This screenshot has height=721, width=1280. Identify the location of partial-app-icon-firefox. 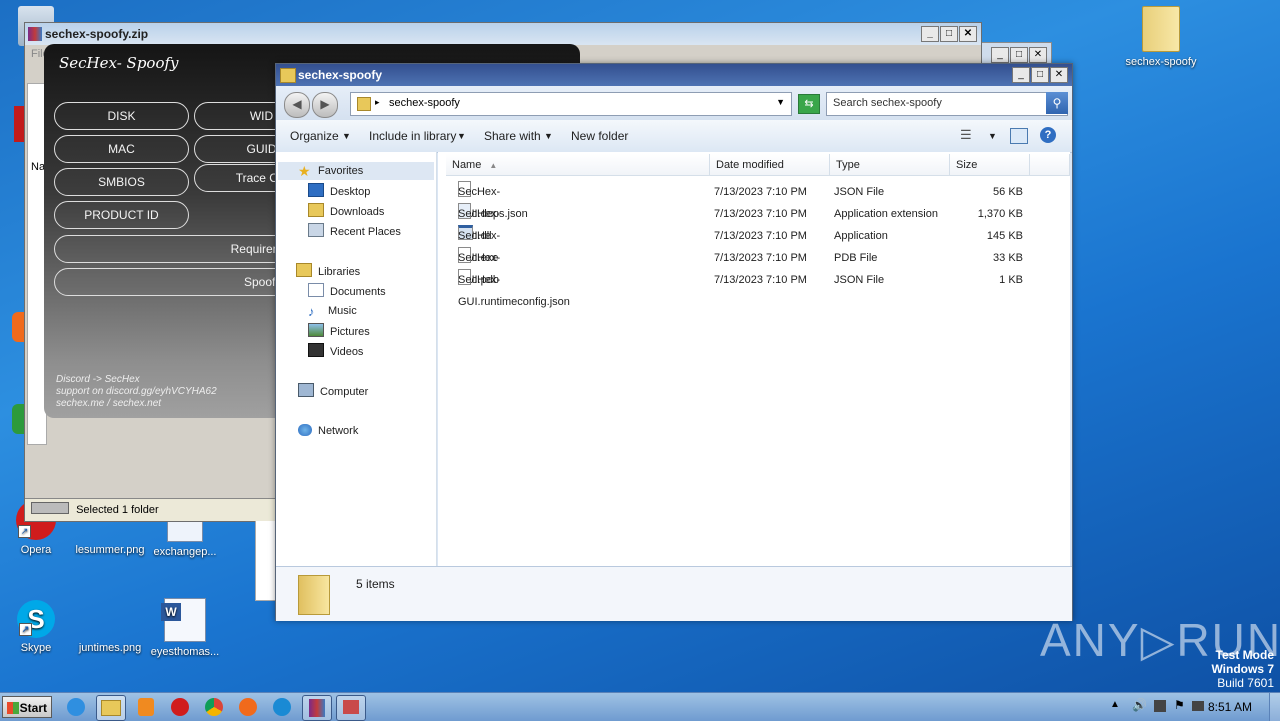
(18, 327).